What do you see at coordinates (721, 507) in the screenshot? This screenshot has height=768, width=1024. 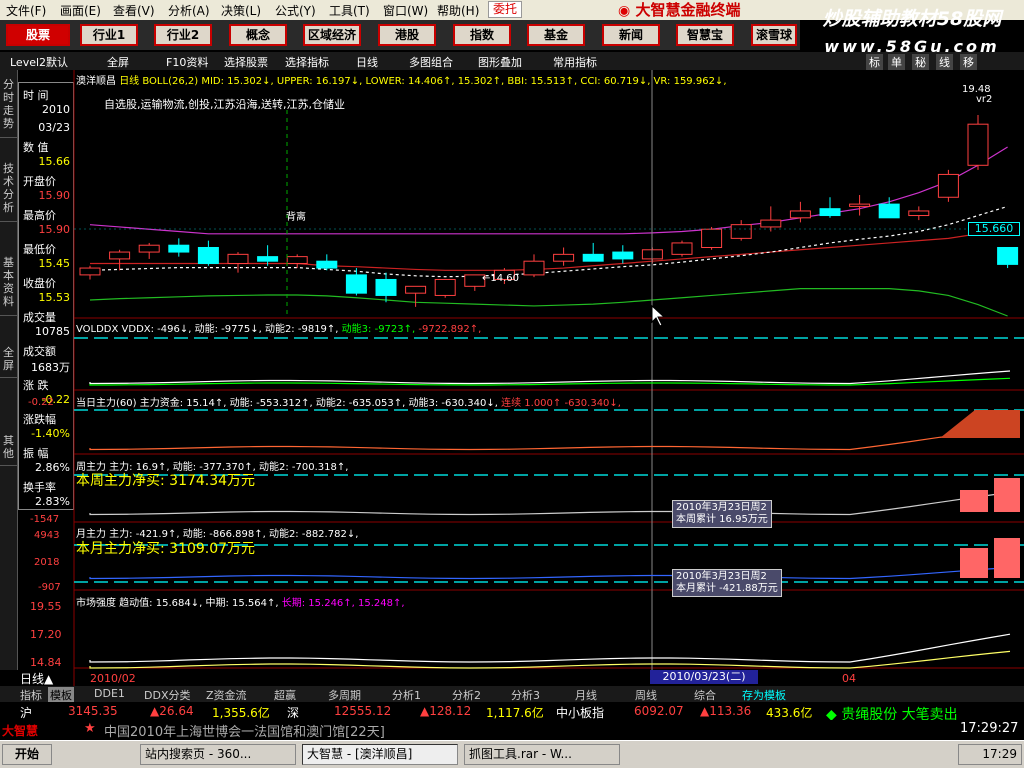 I see `weekly-tooltip-date: 2010年3月23日周2` at bounding box center [721, 507].